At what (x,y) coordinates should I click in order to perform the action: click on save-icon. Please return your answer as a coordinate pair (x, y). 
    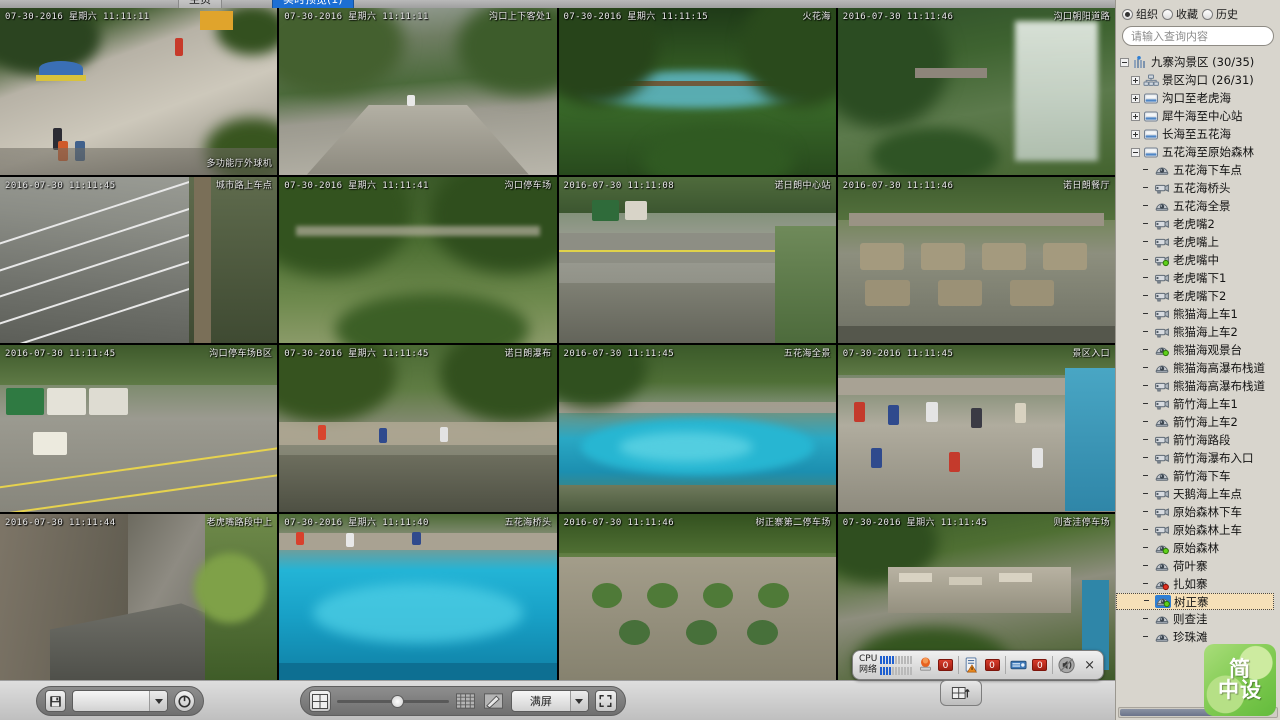
    Looking at the image, I should click on (55, 701).